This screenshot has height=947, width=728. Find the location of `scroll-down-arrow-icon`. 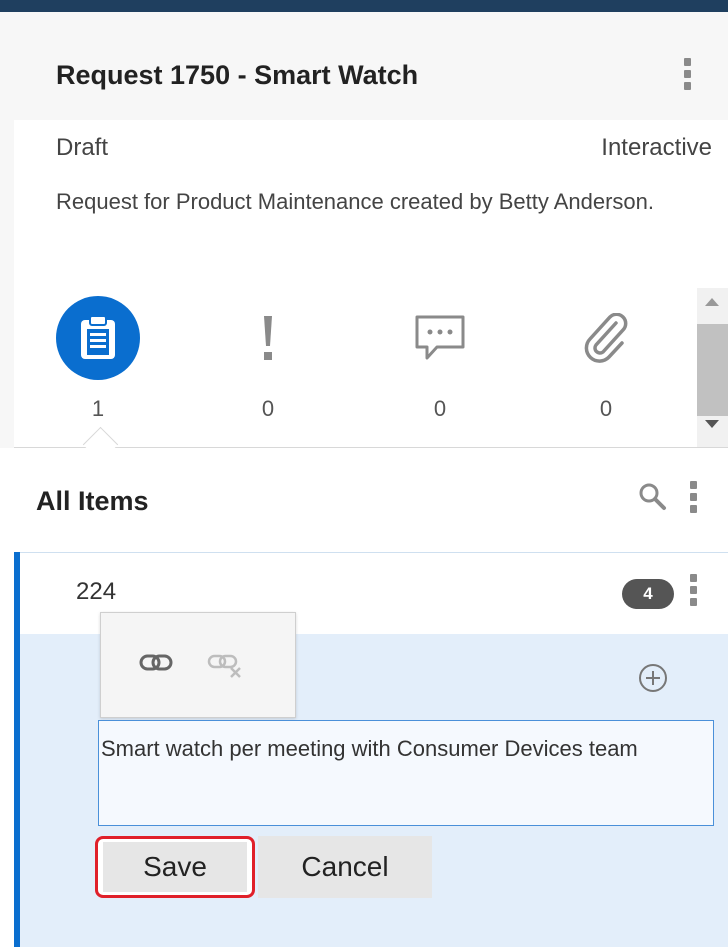

scroll-down-arrow-icon is located at coordinates (712, 424).